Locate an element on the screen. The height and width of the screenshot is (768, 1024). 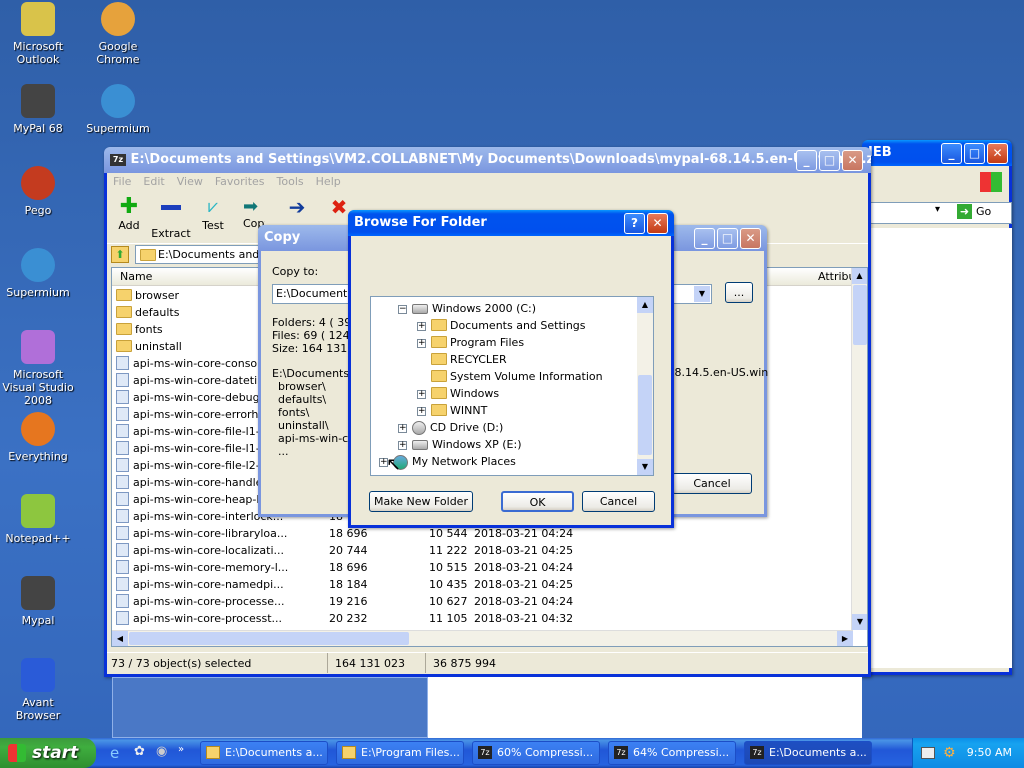
extract-button: Extract is located at coordinates (171, 218).